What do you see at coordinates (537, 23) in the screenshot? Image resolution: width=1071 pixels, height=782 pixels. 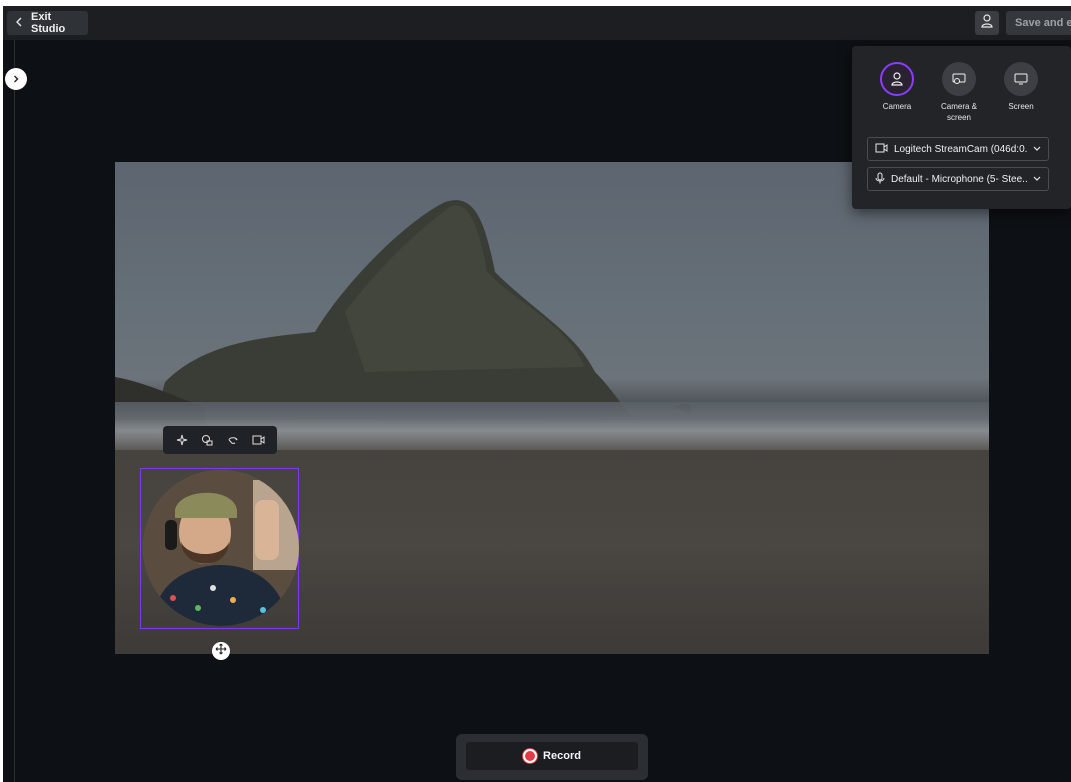 I see `top-bar: Exit Studio Save and exit` at bounding box center [537, 23].